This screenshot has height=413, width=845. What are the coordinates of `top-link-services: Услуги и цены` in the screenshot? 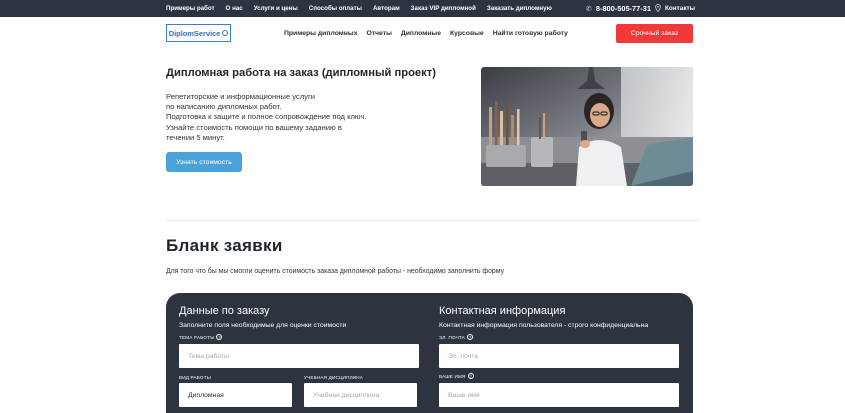 It's located at (276, 8).